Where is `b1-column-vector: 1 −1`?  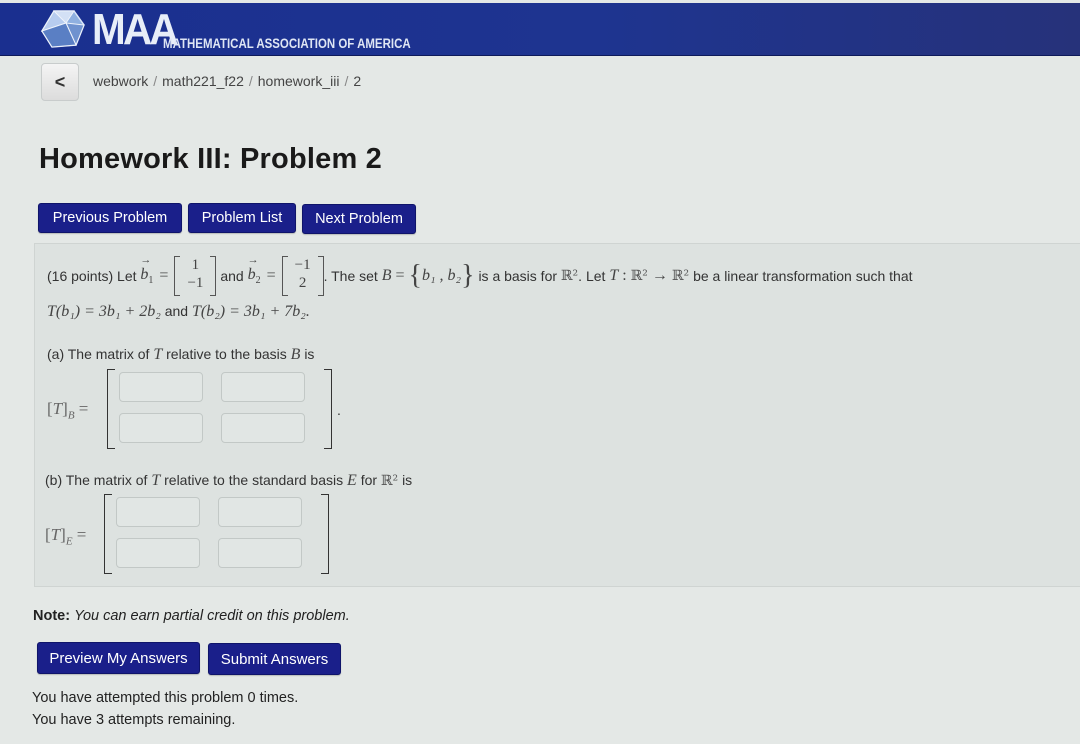
b1-column-vector: 1 −1 is located at coordinates (195, 276).